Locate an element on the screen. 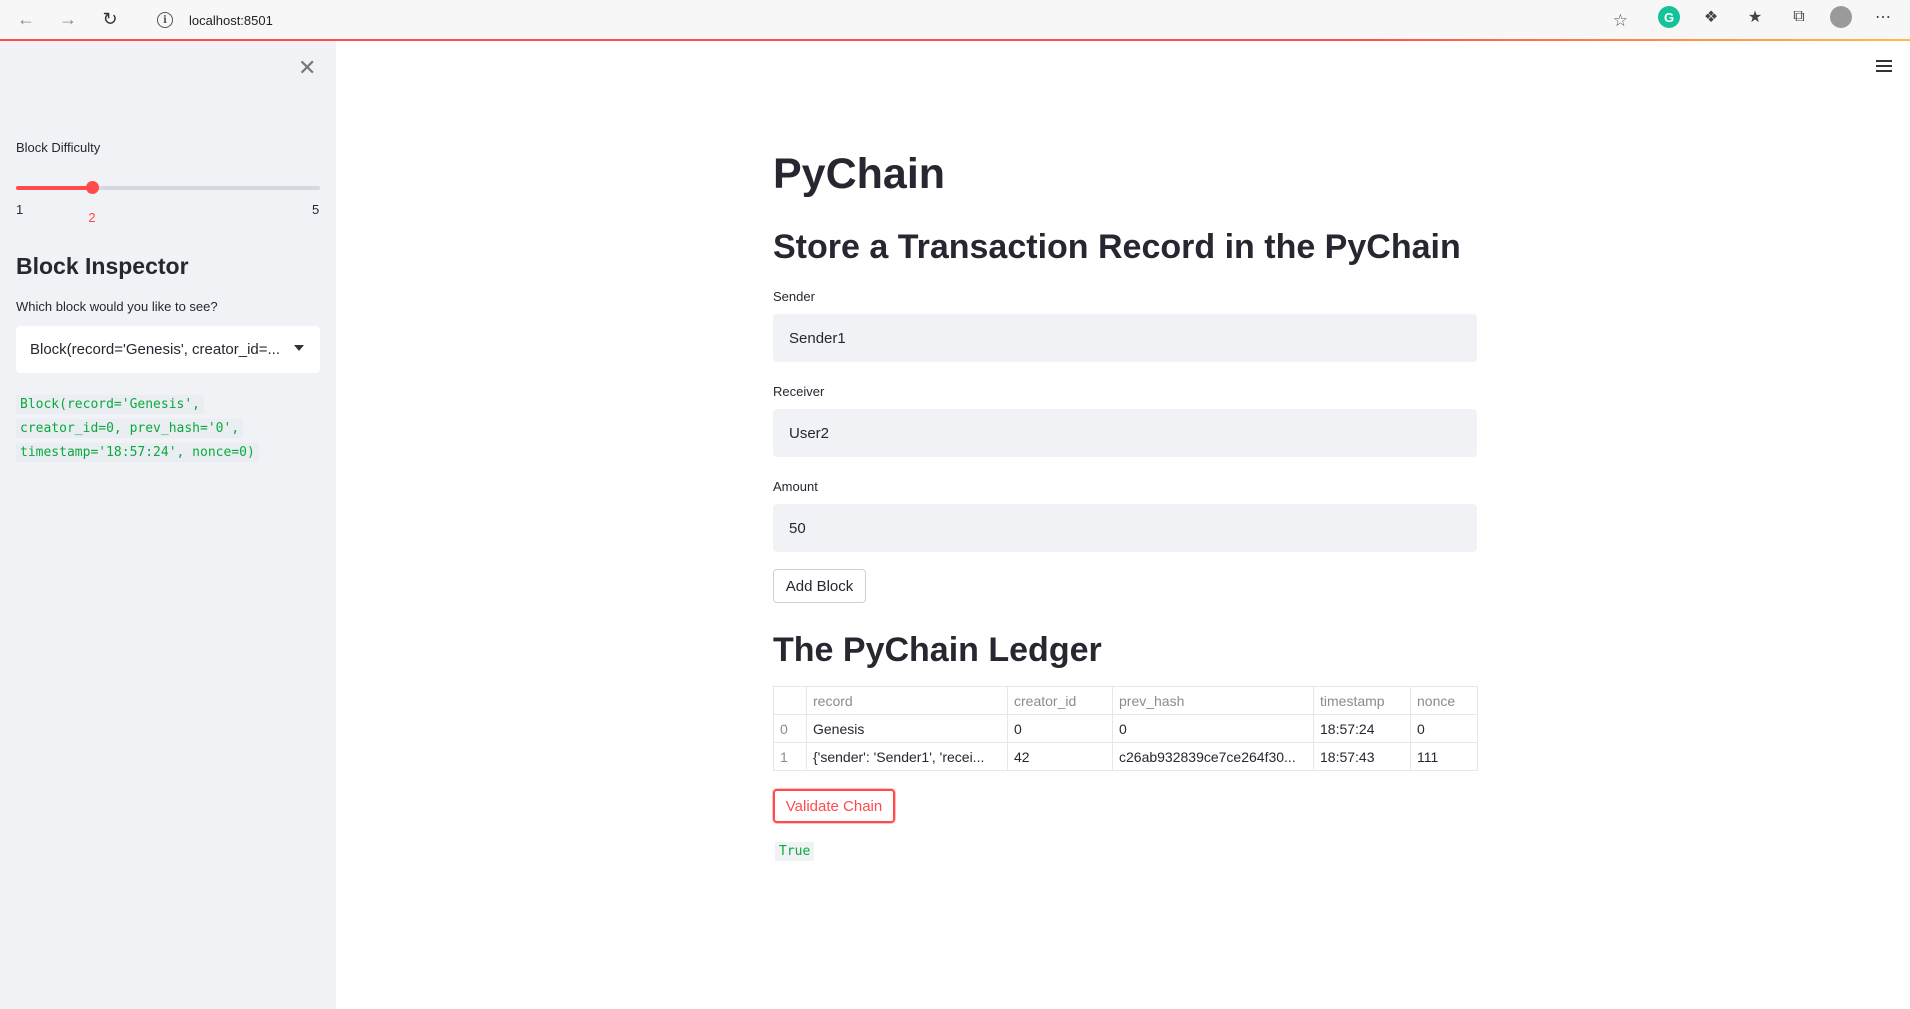  table-cell: 111 is located at coordinates (1444, 756).